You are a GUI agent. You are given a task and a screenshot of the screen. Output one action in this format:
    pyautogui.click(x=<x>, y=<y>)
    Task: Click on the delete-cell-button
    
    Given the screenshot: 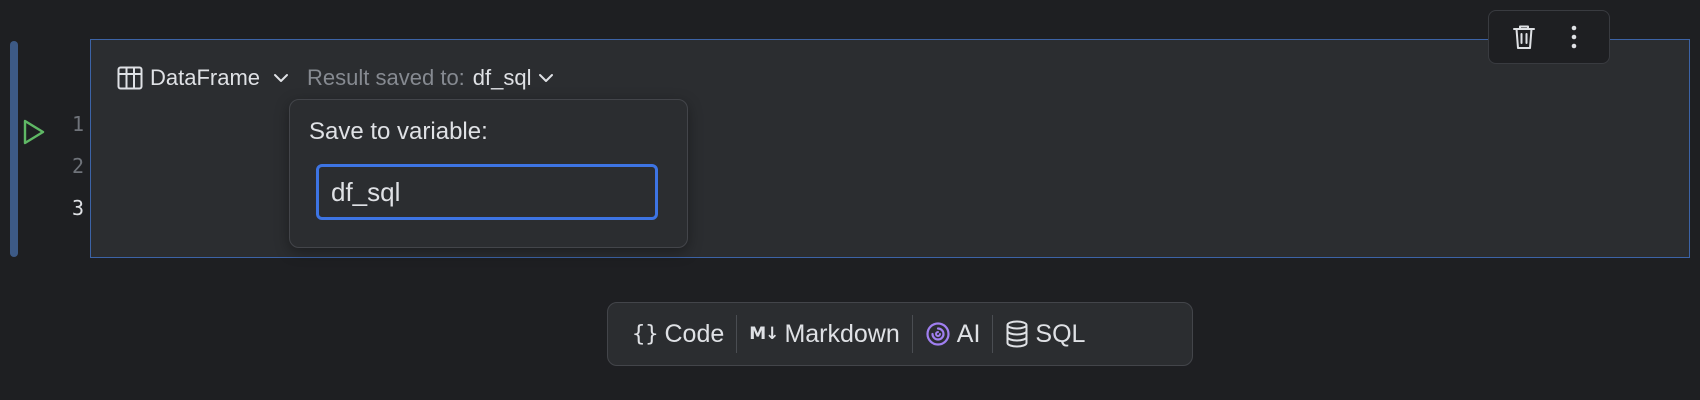 What is the action you would take?
    pyautogui.click(x=1524, y=37)
    